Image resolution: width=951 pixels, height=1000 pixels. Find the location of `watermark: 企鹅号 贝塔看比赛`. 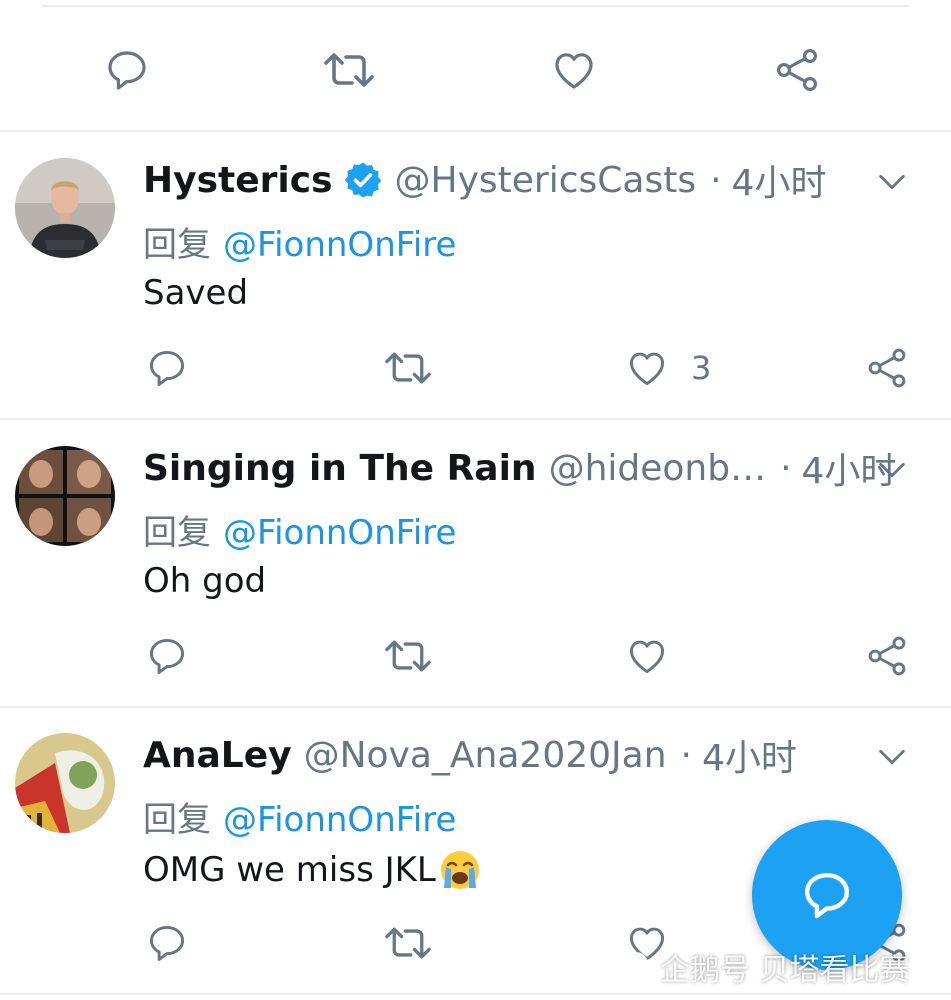

watermark: 企鹅号 贝塔看比赛 is located at coordinates (766, 967).